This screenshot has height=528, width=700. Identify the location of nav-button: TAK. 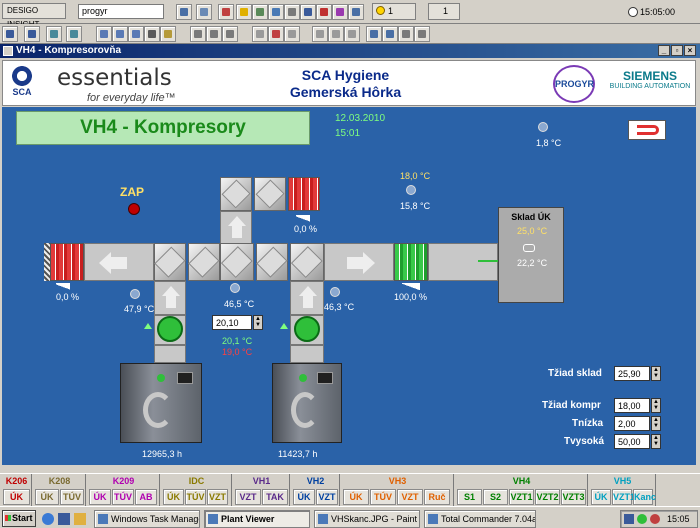
(275, 497).